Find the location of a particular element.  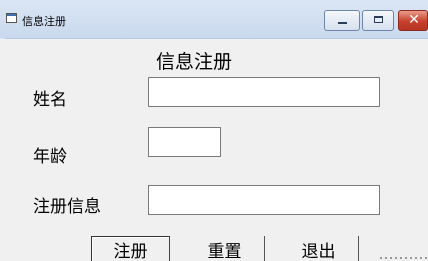

name-input is located at coordinates (264, 92).